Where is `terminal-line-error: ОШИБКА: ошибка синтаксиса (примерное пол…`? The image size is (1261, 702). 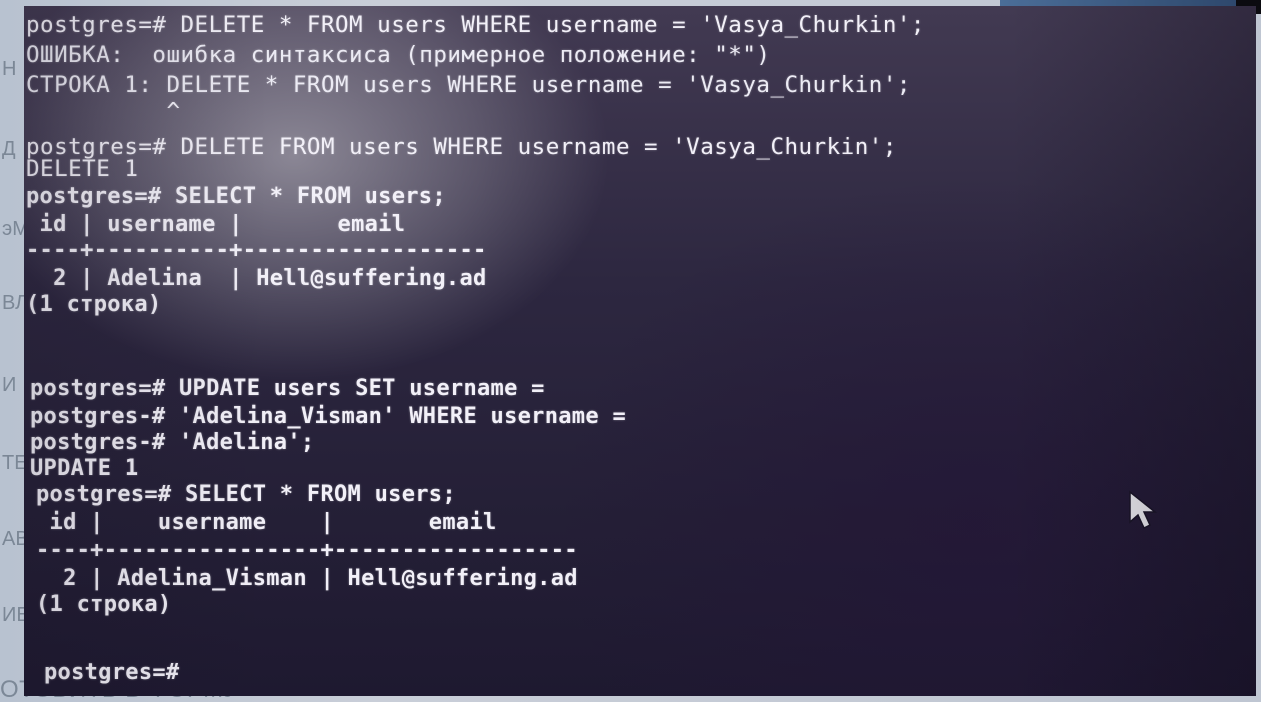 terminal-line-error: ОШИБКА: ошибка синтаксиса (примерное пол… is located at coordinates (398, 55).